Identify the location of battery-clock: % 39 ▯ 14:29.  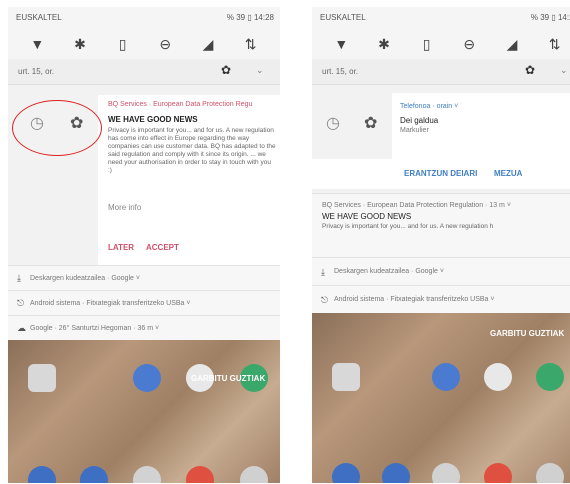
(550, 17).